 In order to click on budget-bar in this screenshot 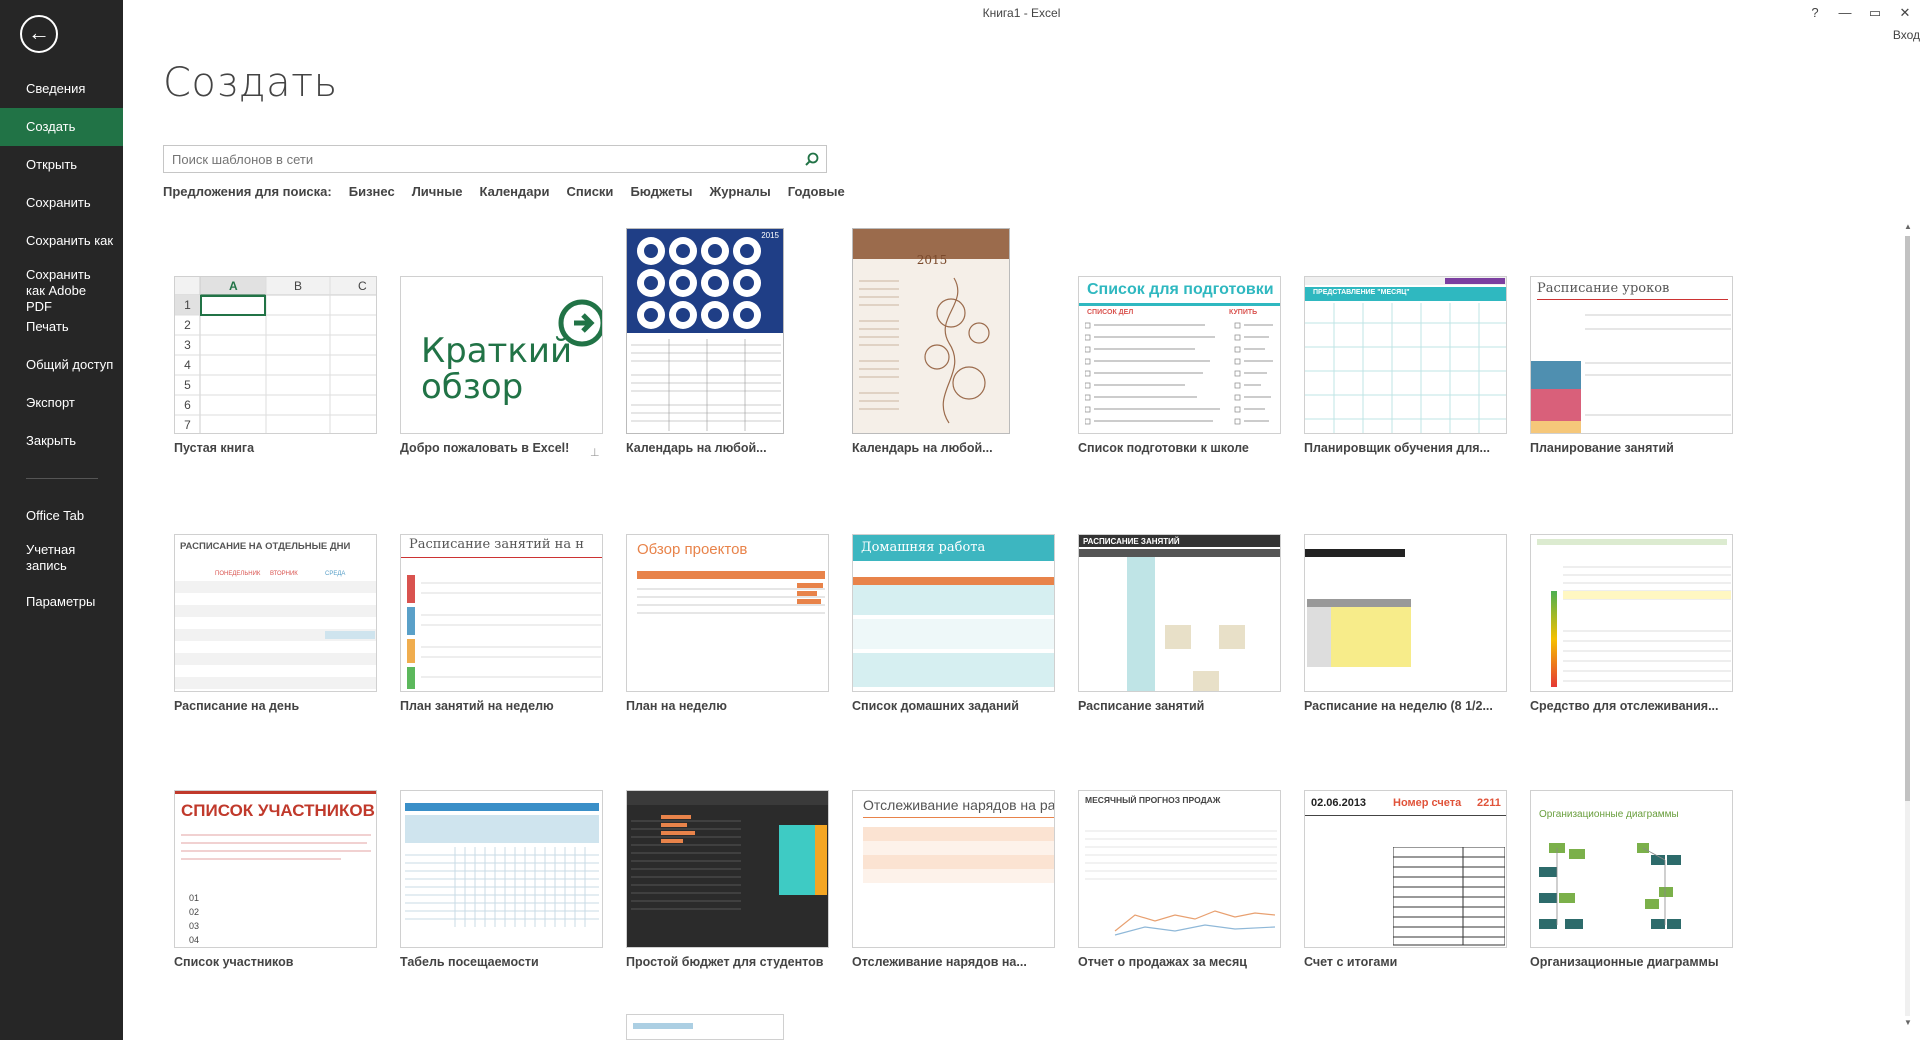, I will do `click(797, 860)`.